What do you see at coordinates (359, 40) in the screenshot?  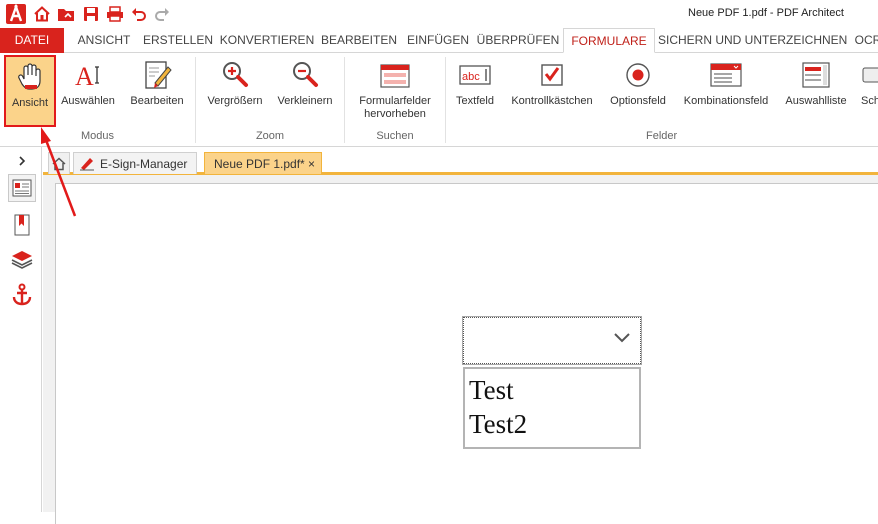 I see `tab-bearbeiten: BEARBEITEN` at bounding box center [359, 40].